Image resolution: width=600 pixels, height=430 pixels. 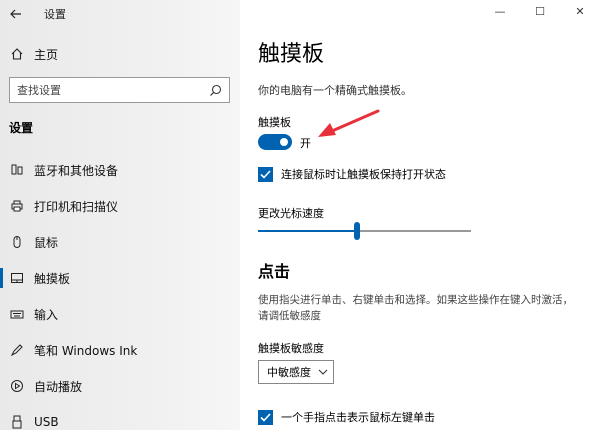 What do you see at coordinates (120, 54) in the screenshot?
I see `sidebar-item-home: 主页` at bounding box center [120, 54].